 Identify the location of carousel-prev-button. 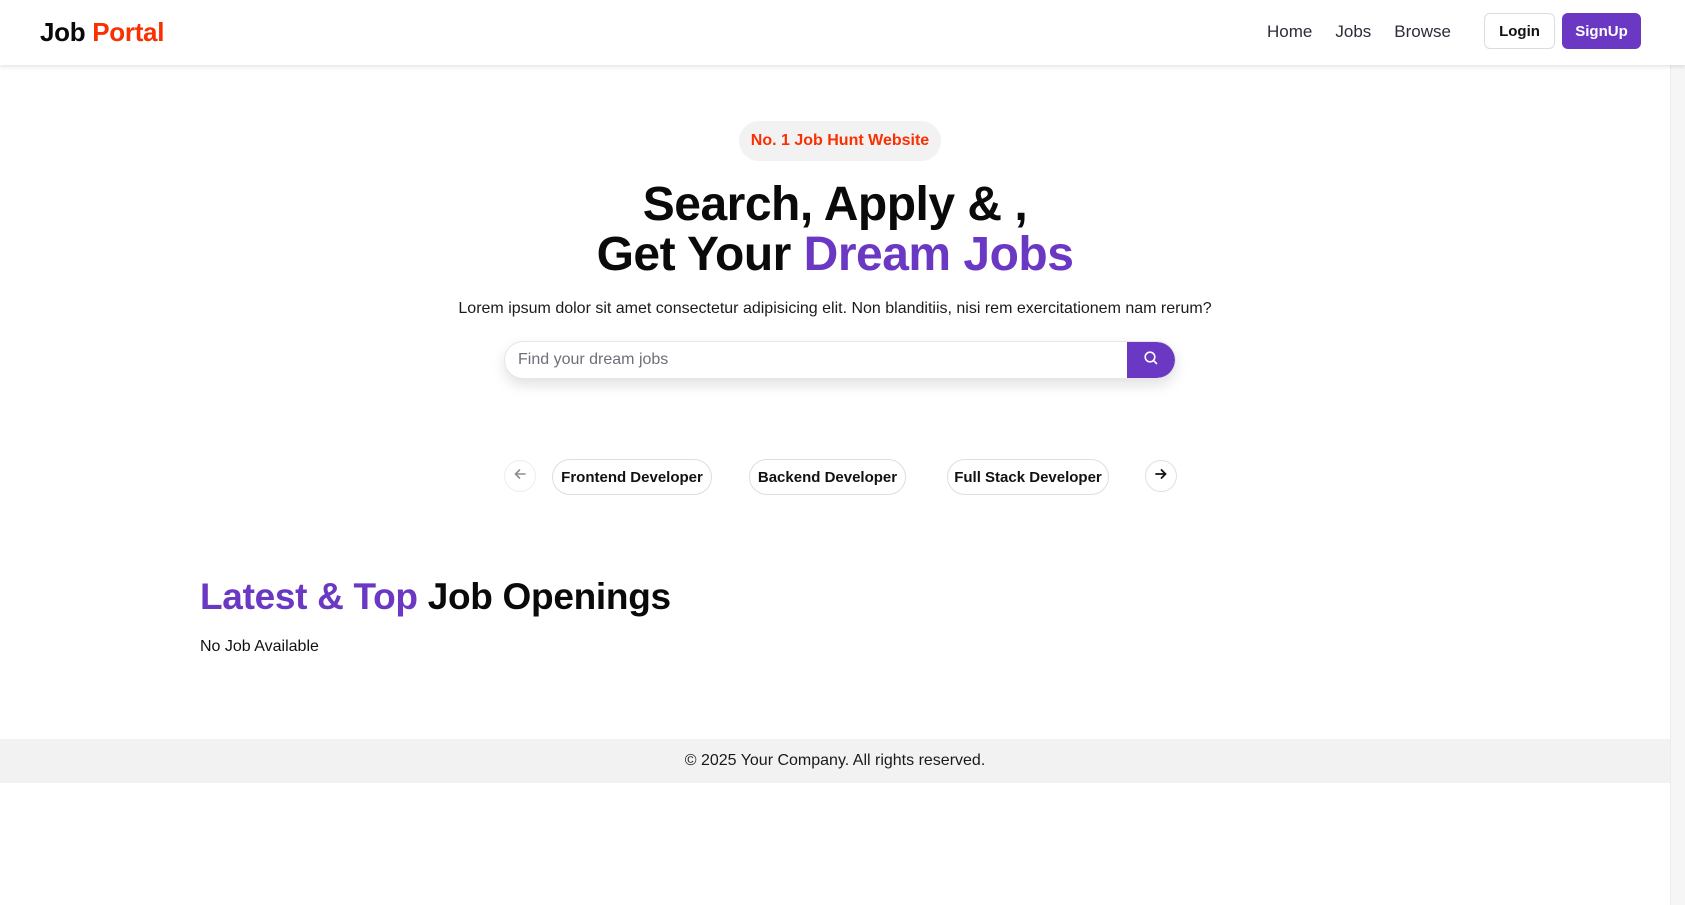
(520, 476).